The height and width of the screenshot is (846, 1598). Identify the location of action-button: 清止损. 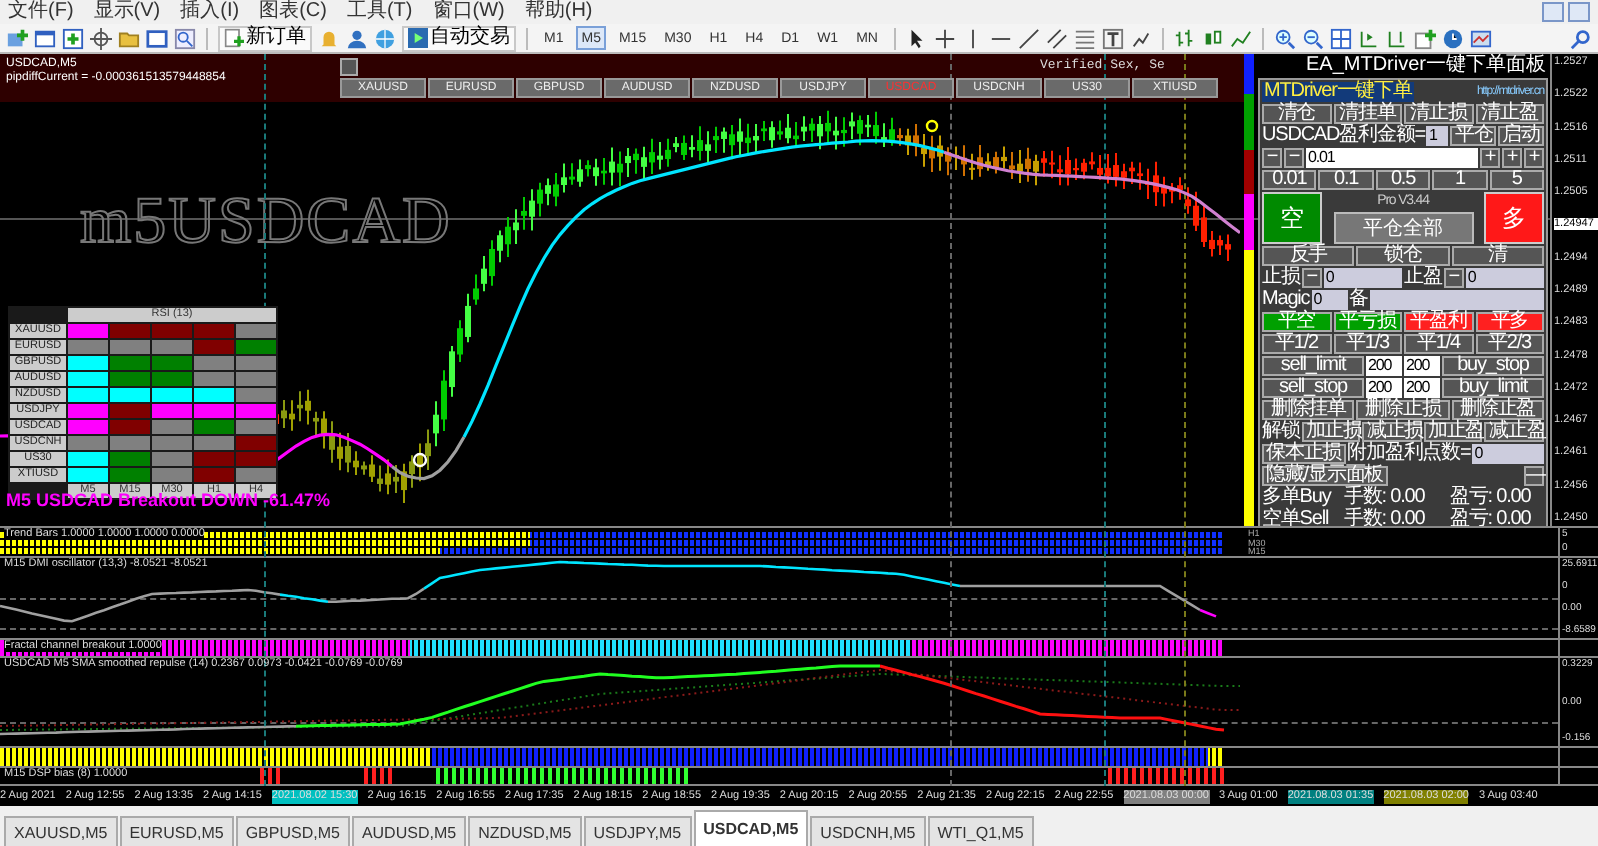
(1438, 114).